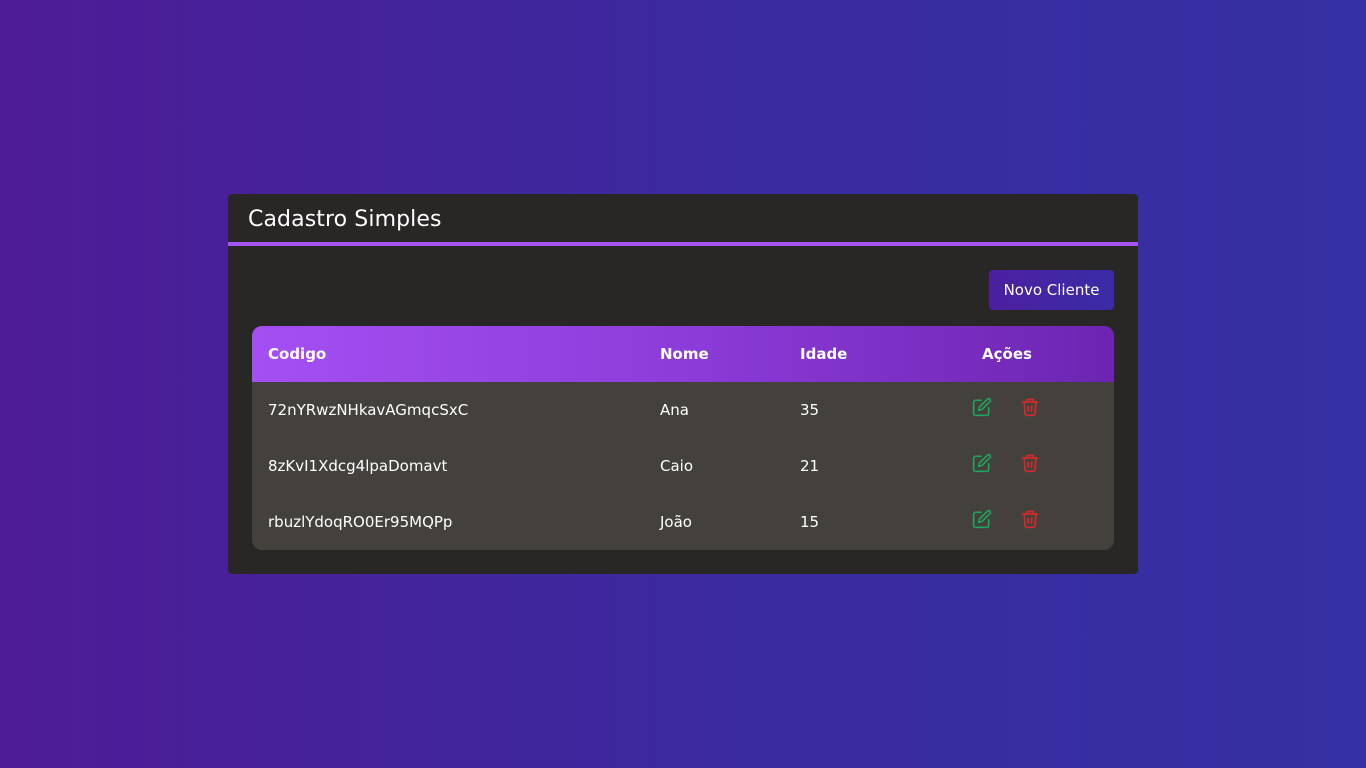 The width and height of the screenshot is (1366, 768). Describe the element at coordinates (683, 220) in the screenshot. I see `card-header: Cadastro Simples` at that location.